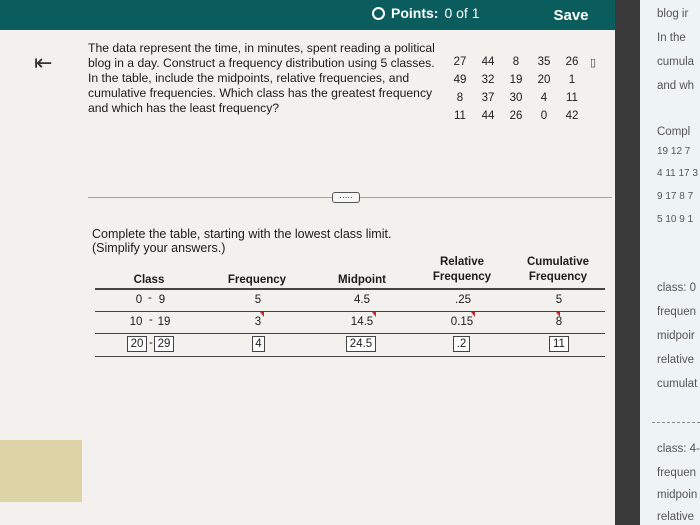 The height and width of the screenshot is (525, 700). What do you see at coordinates (544, 116) in the screenshot?
I see `data-cell: 0` at bounding box center [544, 116].